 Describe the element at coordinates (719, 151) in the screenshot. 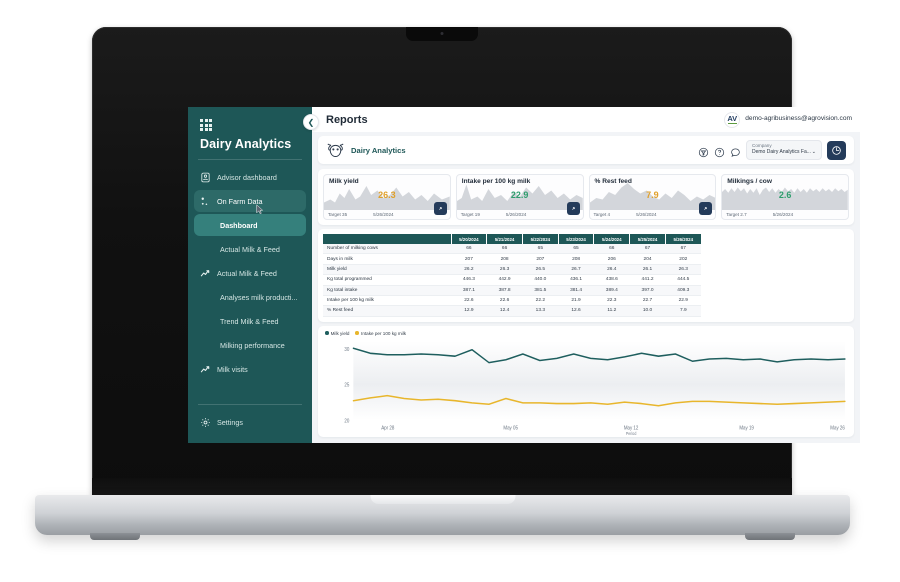

I see `help-icon` at that location.